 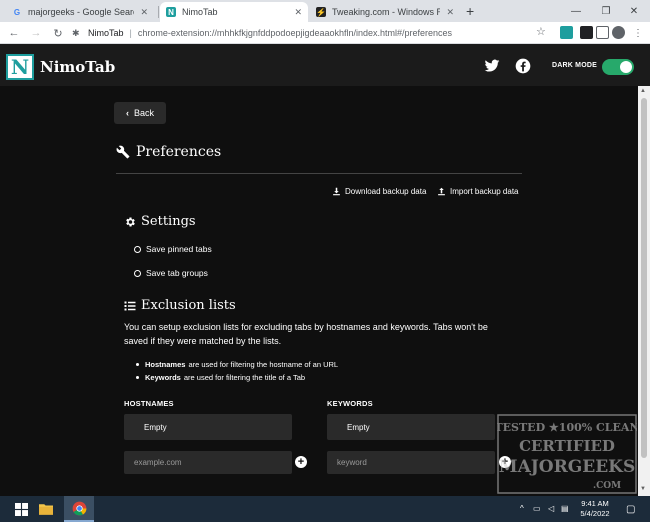 I want to click on extensions-puzzle-icon, so click(x=602, y=32).